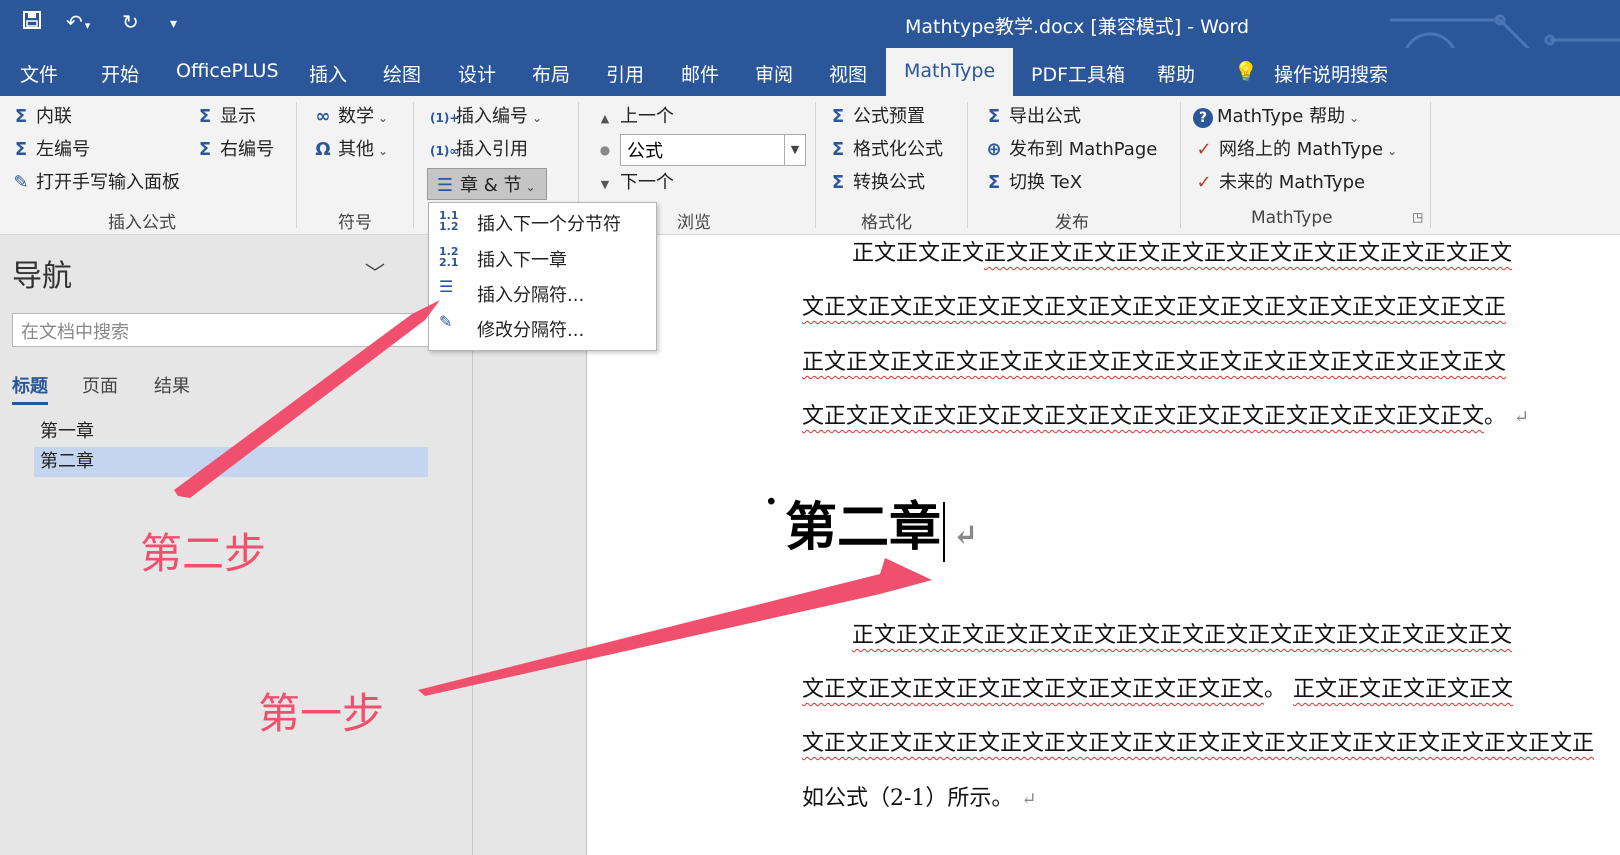 The width and height of the screenshot is (1620, 855). What do you see at coordinates (994, 182) in the screenshot?
I see `tex-icon: Σ` at bounding box center [994, 182].